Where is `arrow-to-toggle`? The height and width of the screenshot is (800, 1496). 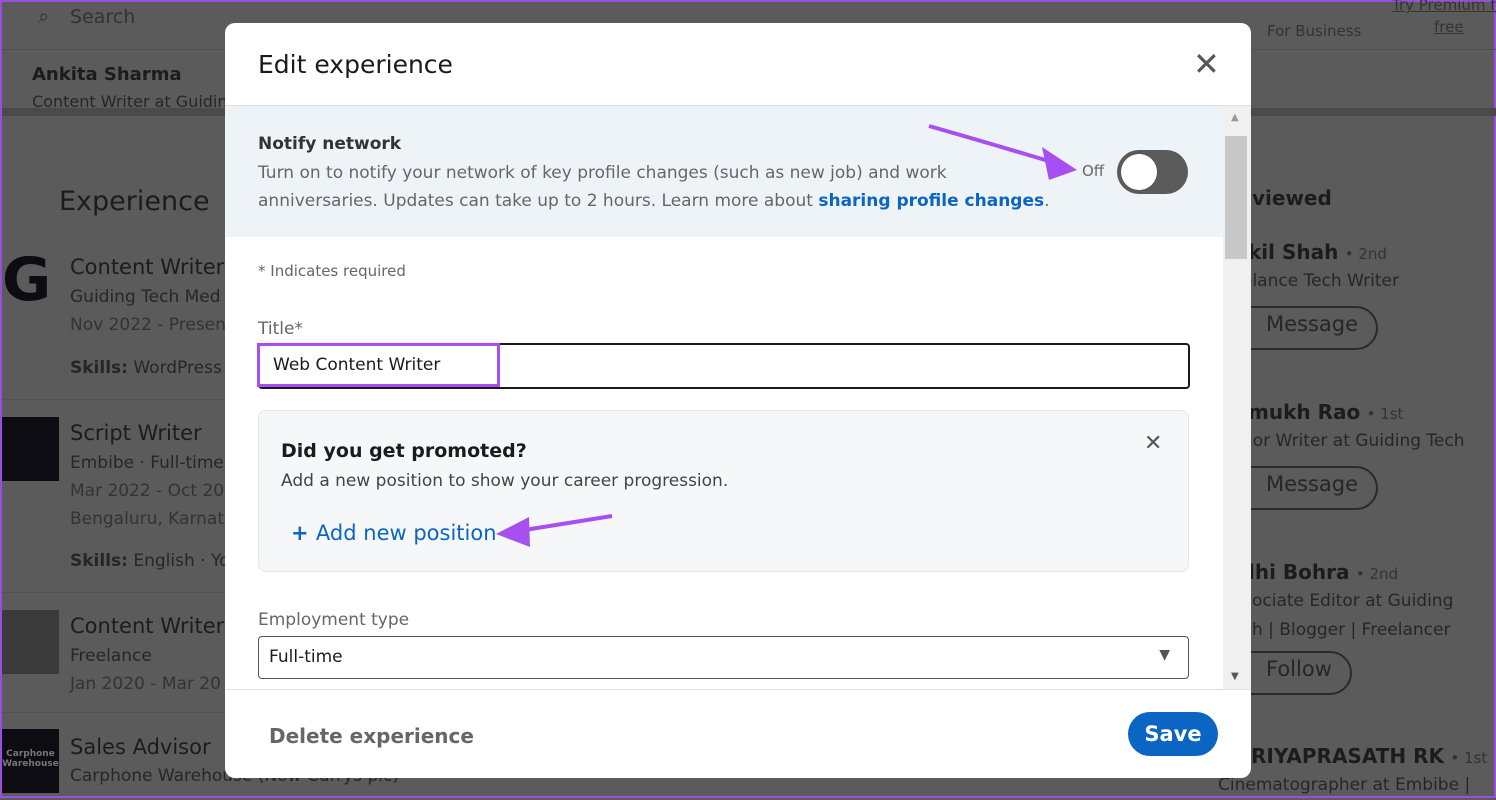 arrow-to-toggle is located at coordinates (1002, 152).